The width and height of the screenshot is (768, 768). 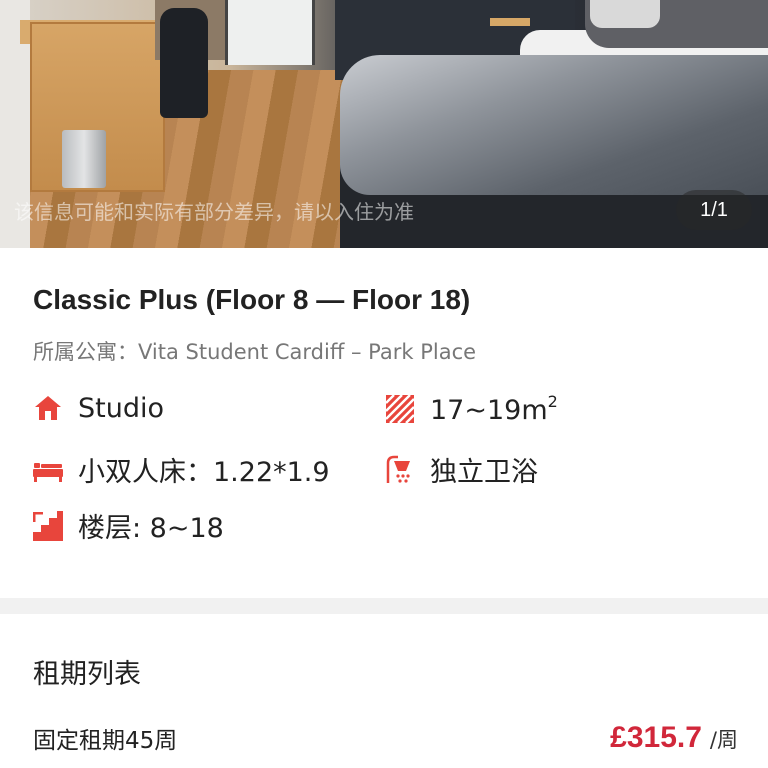 I want to click on apartment-name: 所属公寓：Vita Student Cardiff – Park Place, so click(x=255, y=352).